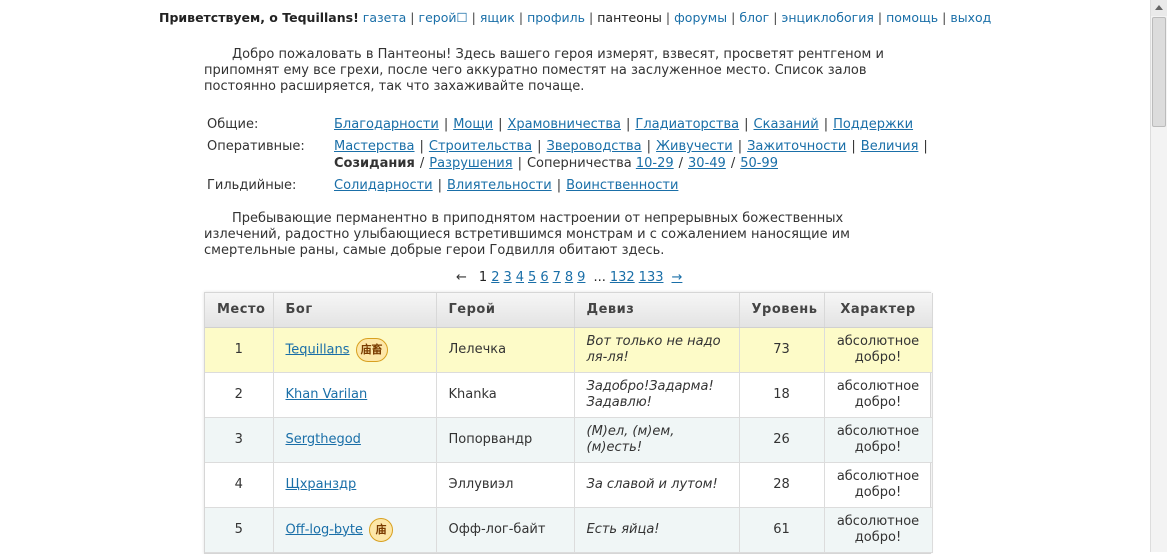 This screenshot has height=554, width=1167. Describe the element at coordinates (569, 277) in the screenshot. I see `pager-page-link: 8` at that location.